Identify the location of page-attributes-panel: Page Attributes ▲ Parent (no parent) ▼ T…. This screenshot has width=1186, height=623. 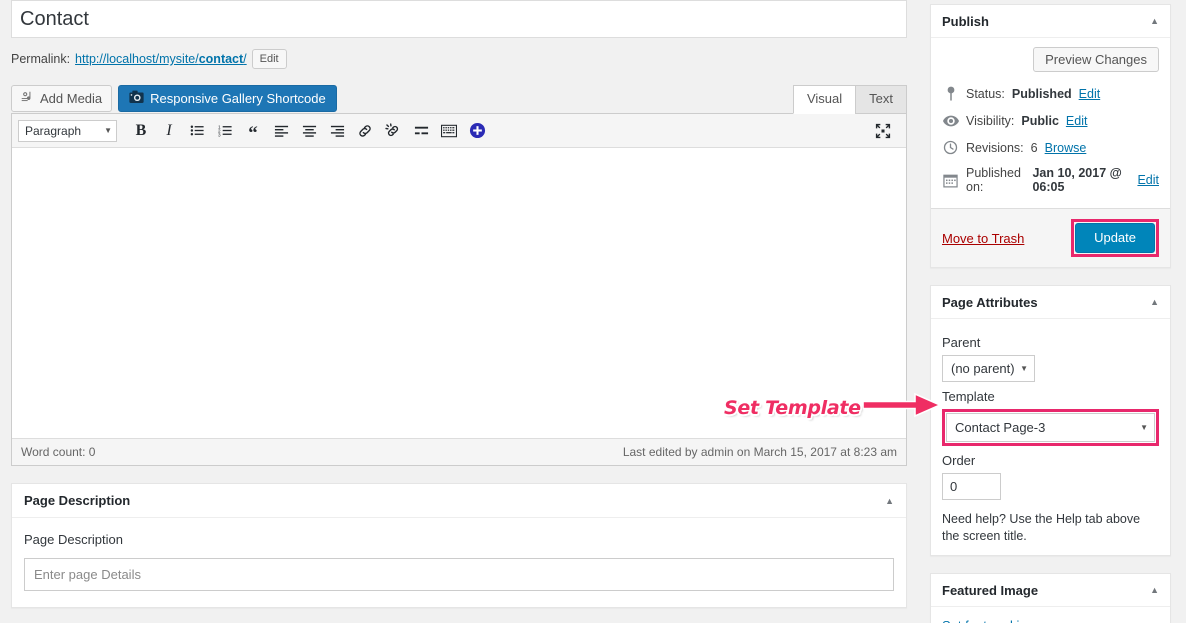
(1050, 420).